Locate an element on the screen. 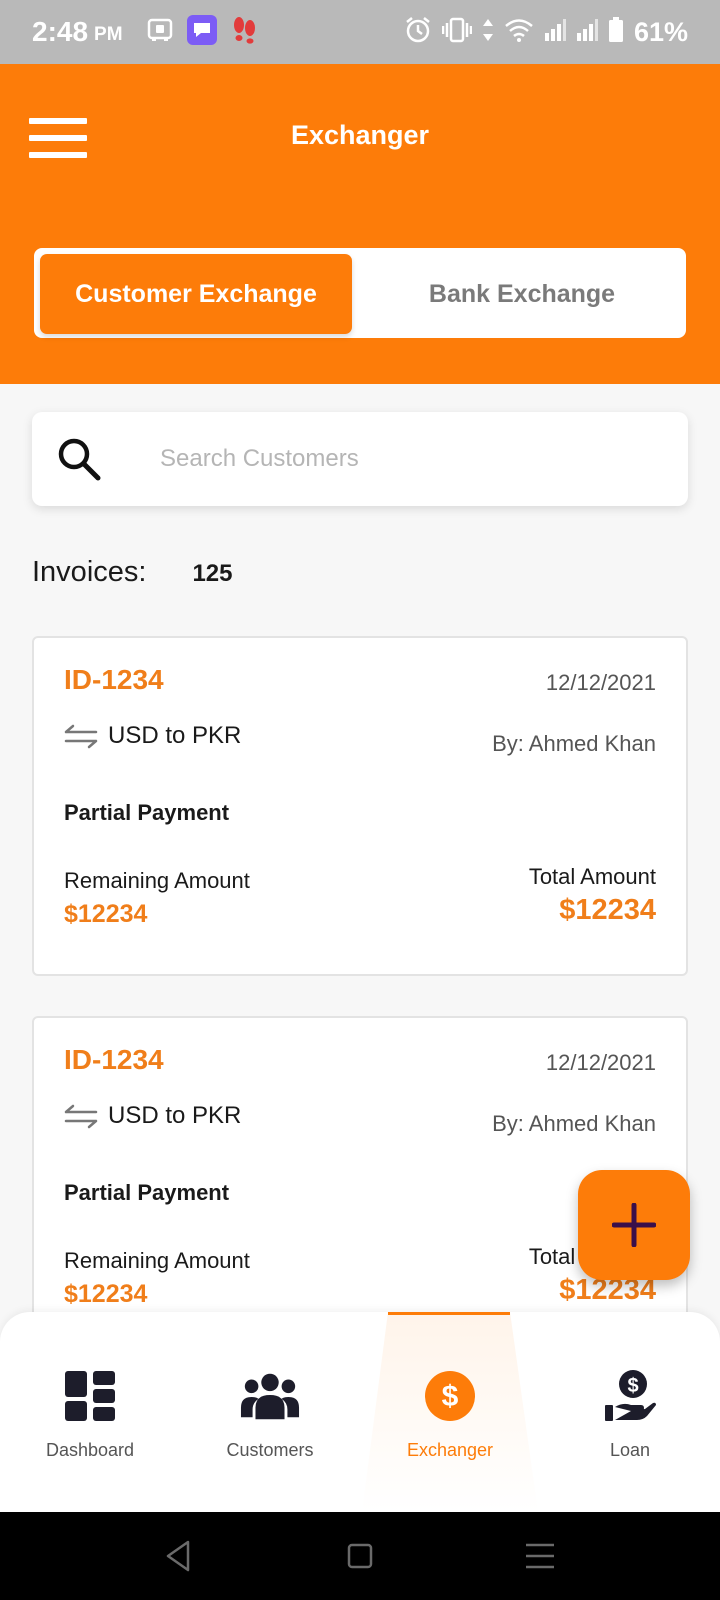  nav-customers: Customers is located at coordinates (270, 1412).